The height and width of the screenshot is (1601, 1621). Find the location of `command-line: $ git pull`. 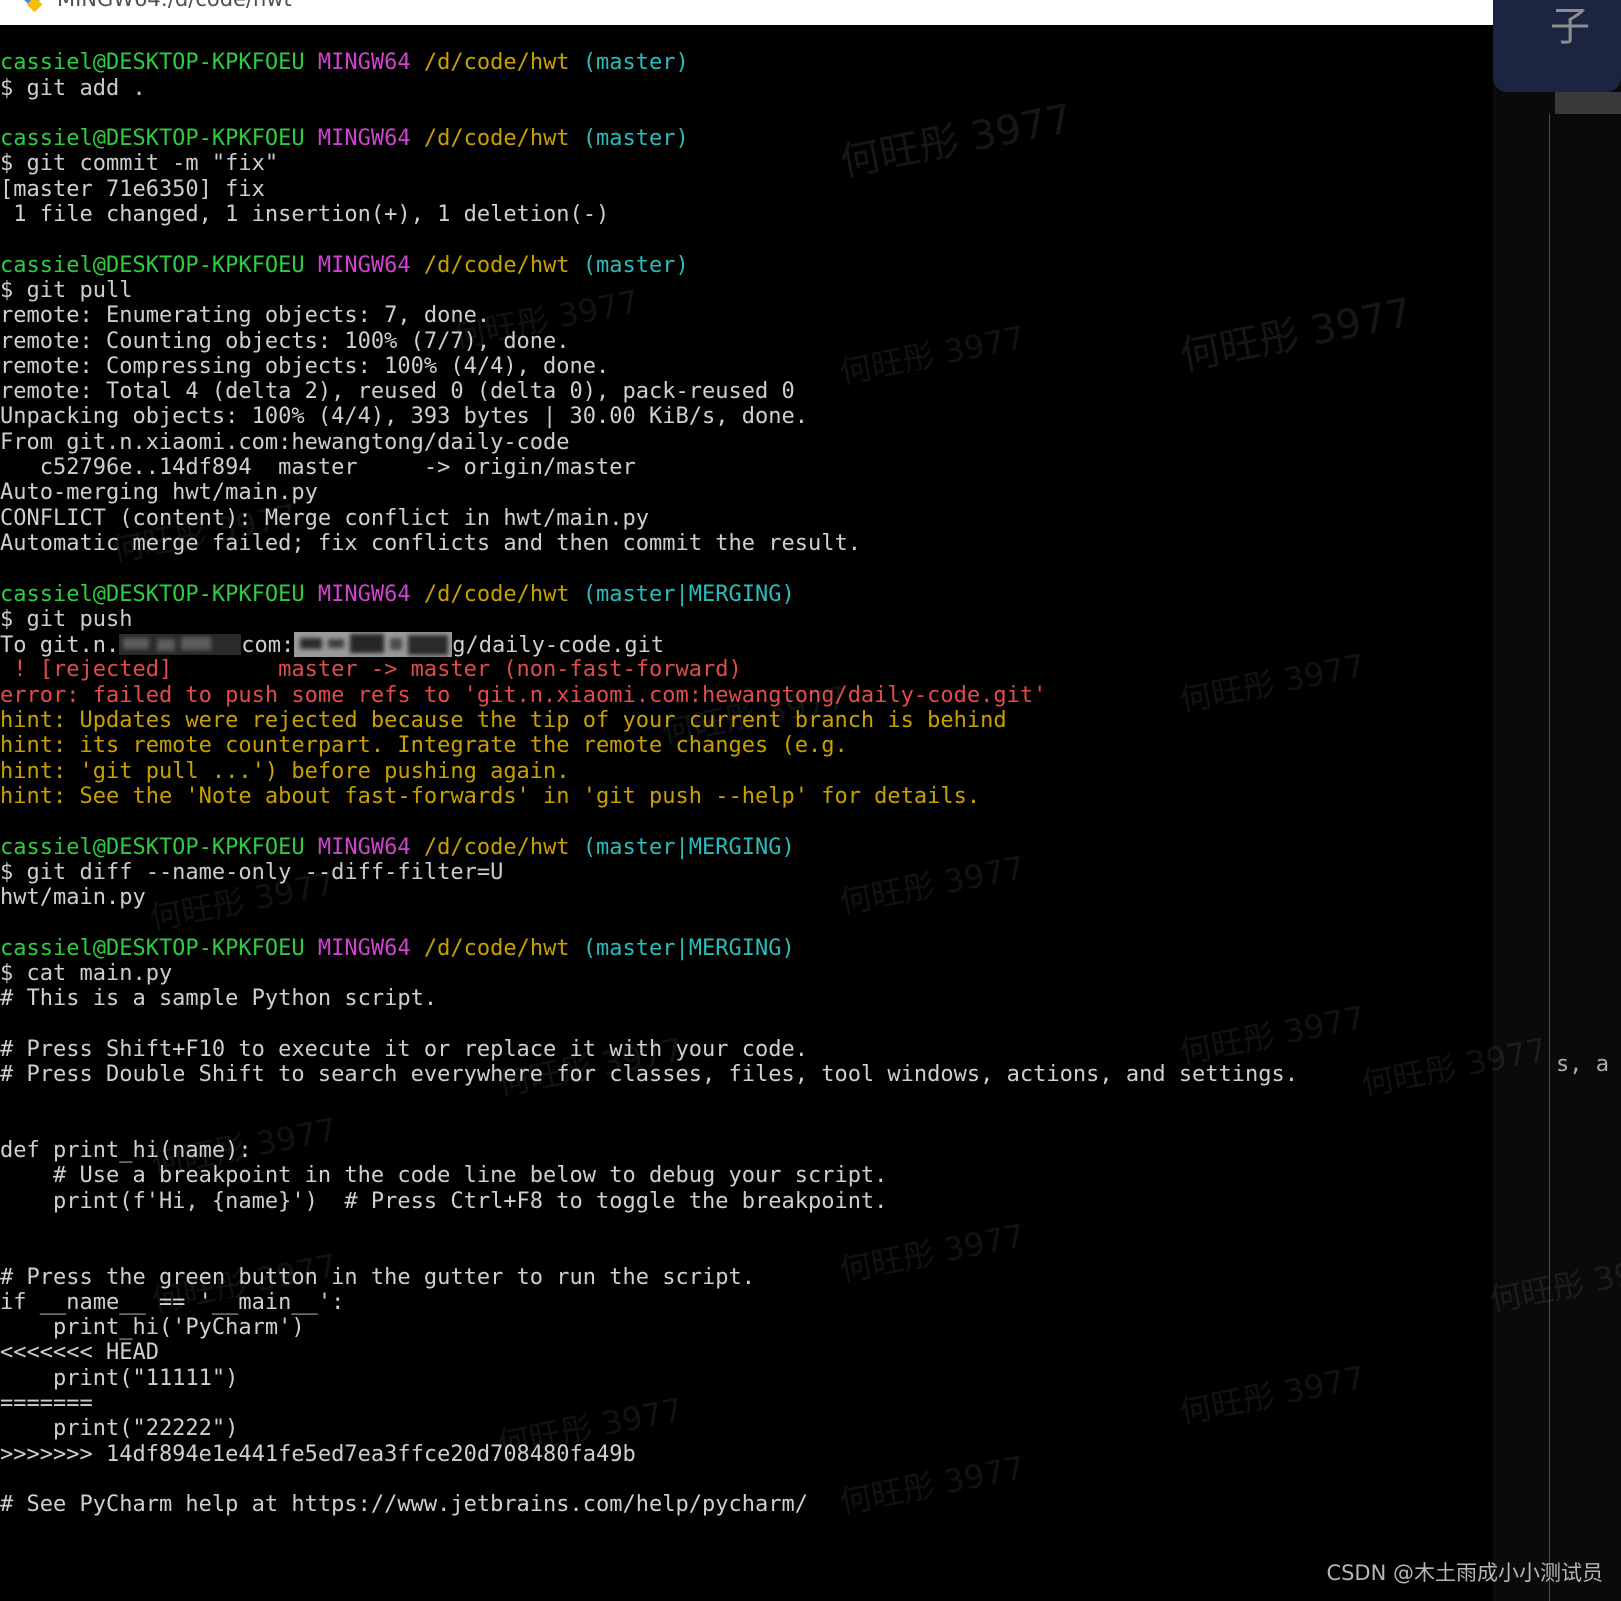

command-line: $ git pull is located at coordinates (66, 290).